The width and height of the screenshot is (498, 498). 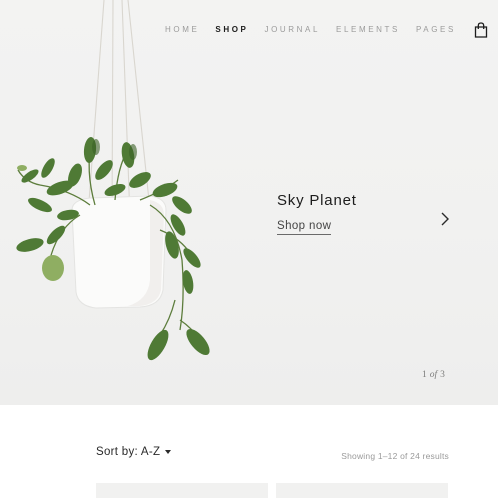 What do you see at coordinates (317, 200) in the screenshot?
I see `slide-title: Sky Planet` at bounding box center [317, 200].